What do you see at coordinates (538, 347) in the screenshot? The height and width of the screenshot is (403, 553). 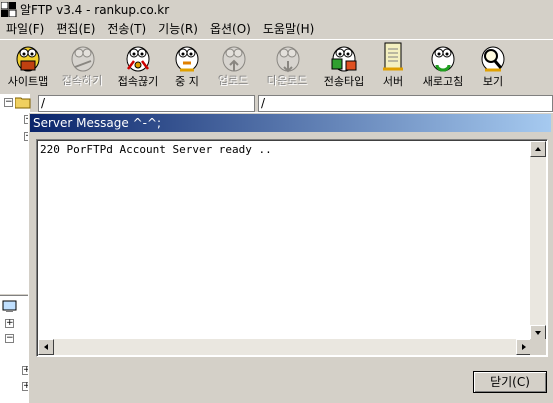 I see `scrollbar-corner` at bounding box center [538, 347].